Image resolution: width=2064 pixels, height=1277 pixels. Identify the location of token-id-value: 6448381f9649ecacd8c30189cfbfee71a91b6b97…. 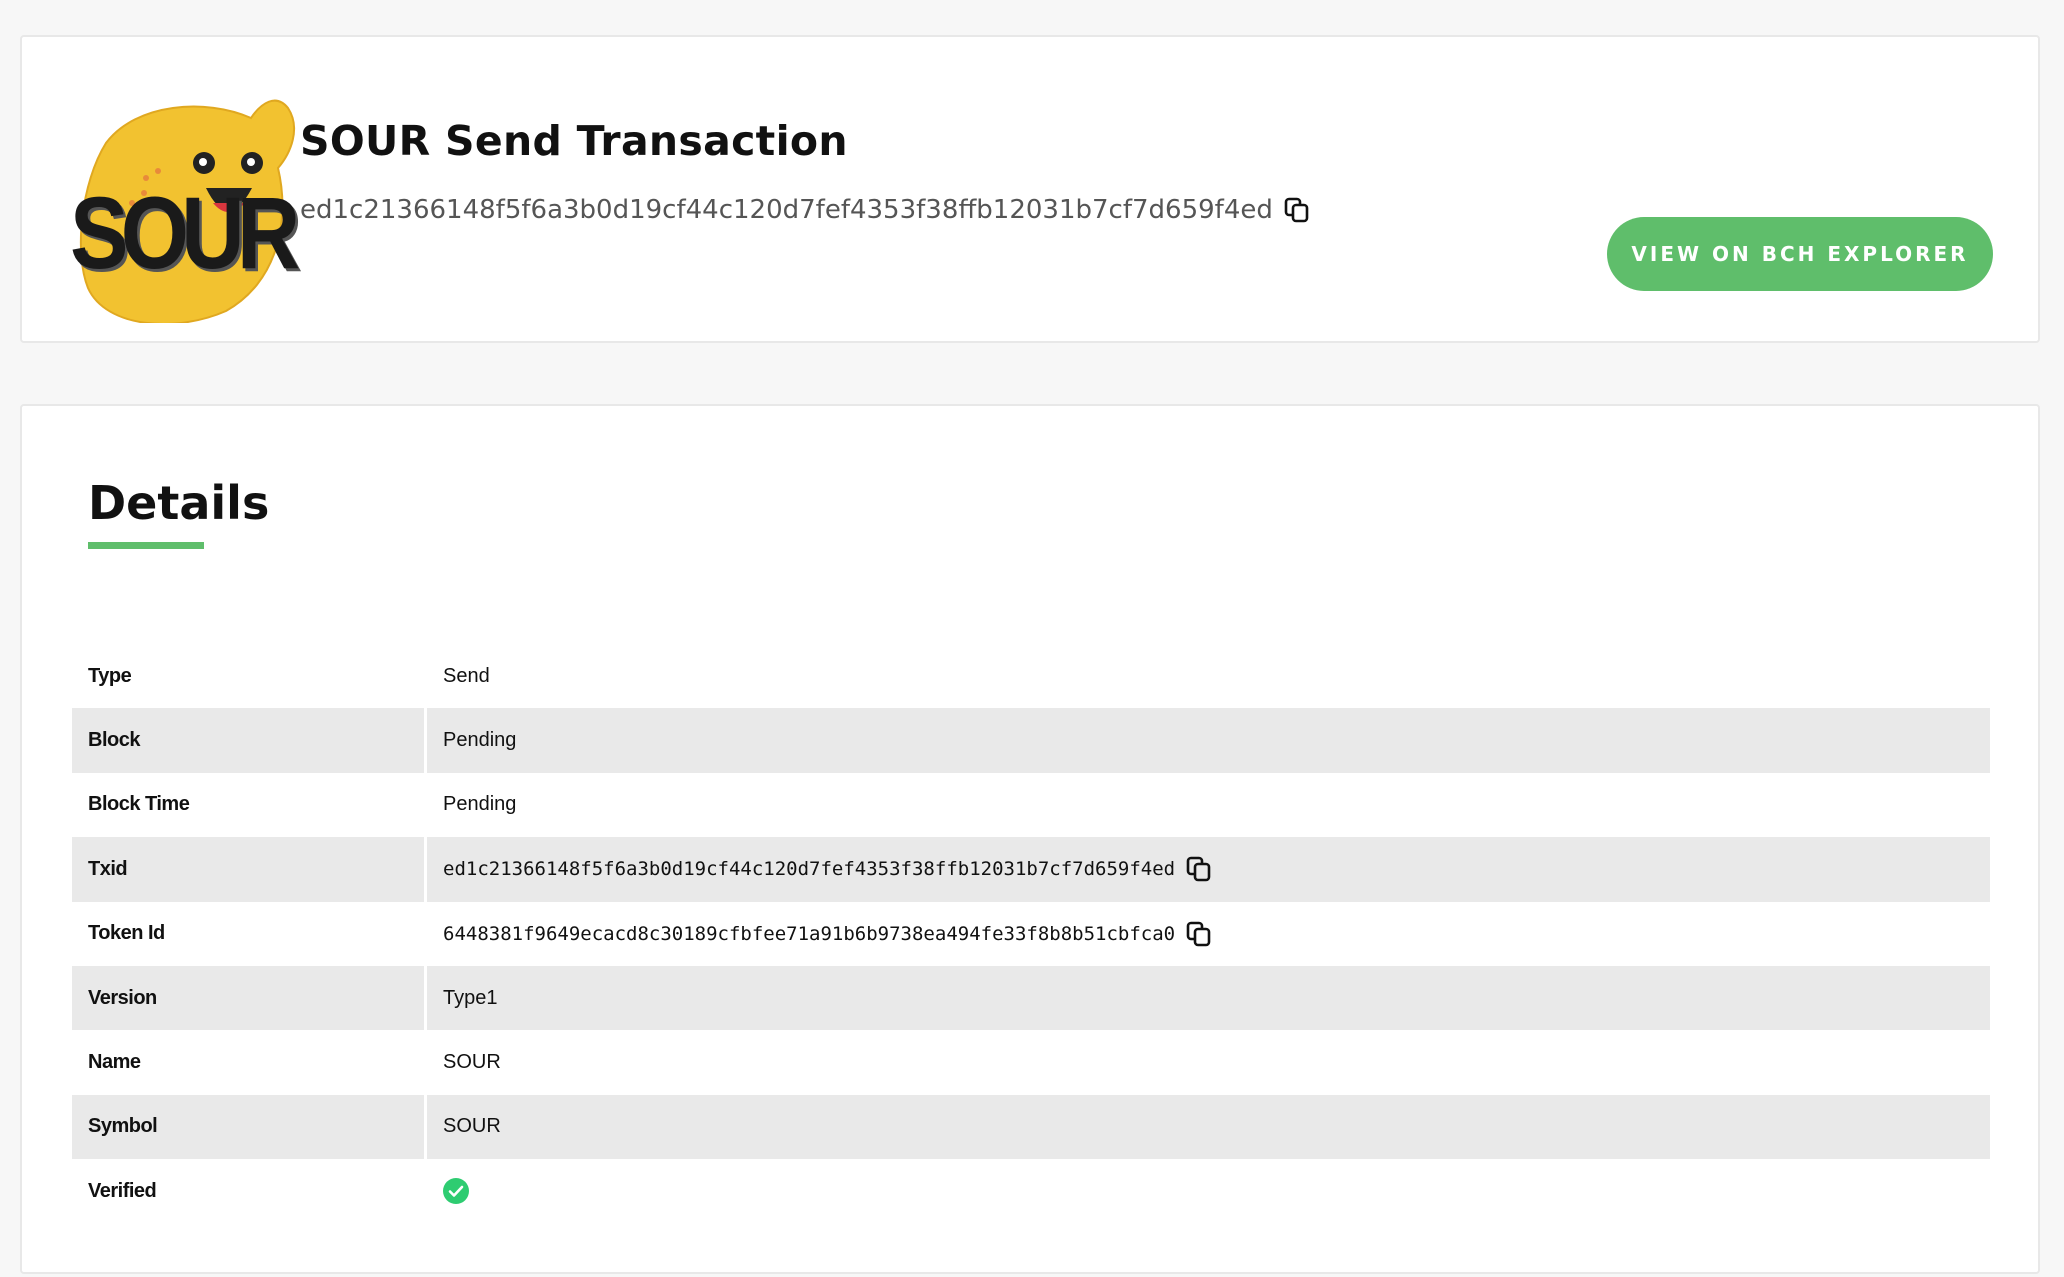
(809, 933).